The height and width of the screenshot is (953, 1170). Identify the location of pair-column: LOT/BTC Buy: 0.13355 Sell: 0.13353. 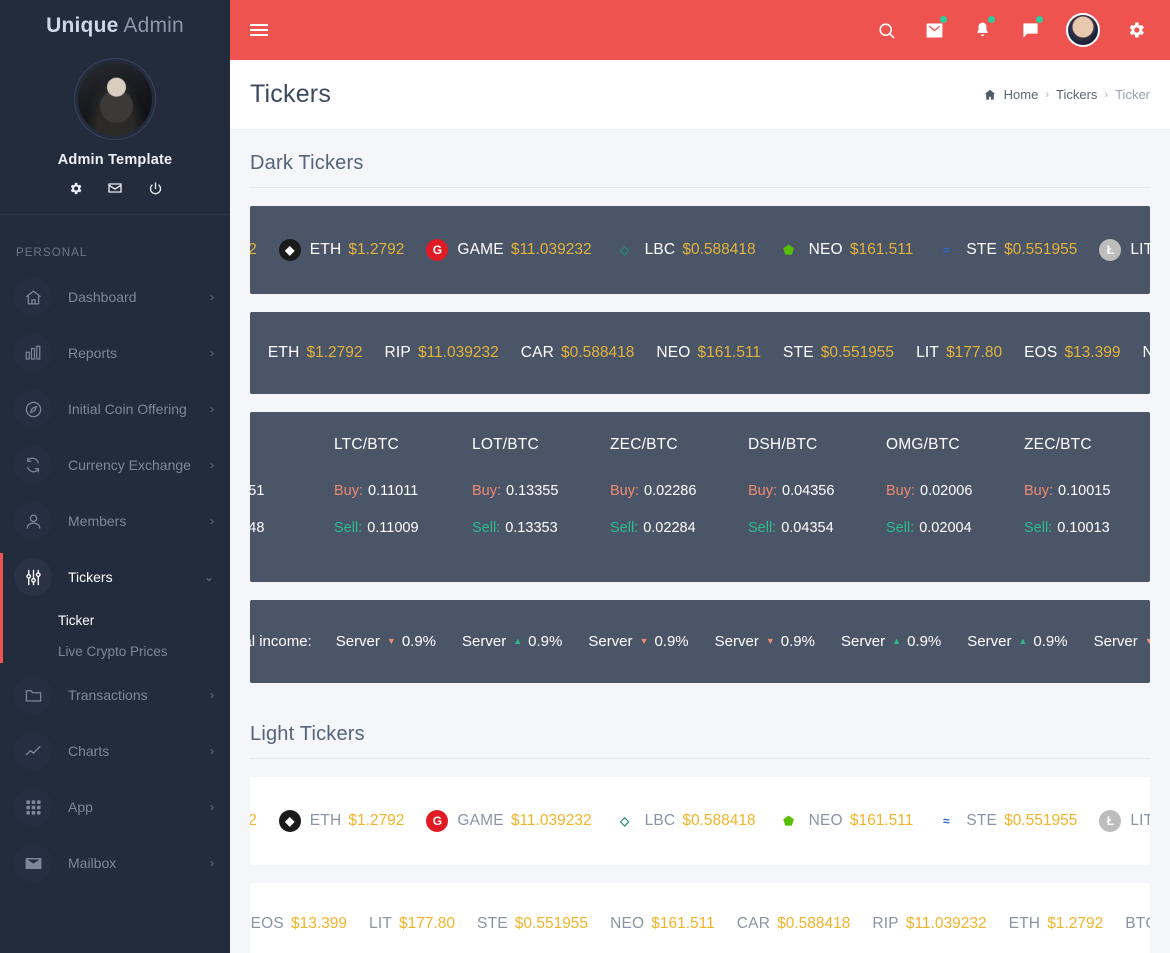
(528, 486).